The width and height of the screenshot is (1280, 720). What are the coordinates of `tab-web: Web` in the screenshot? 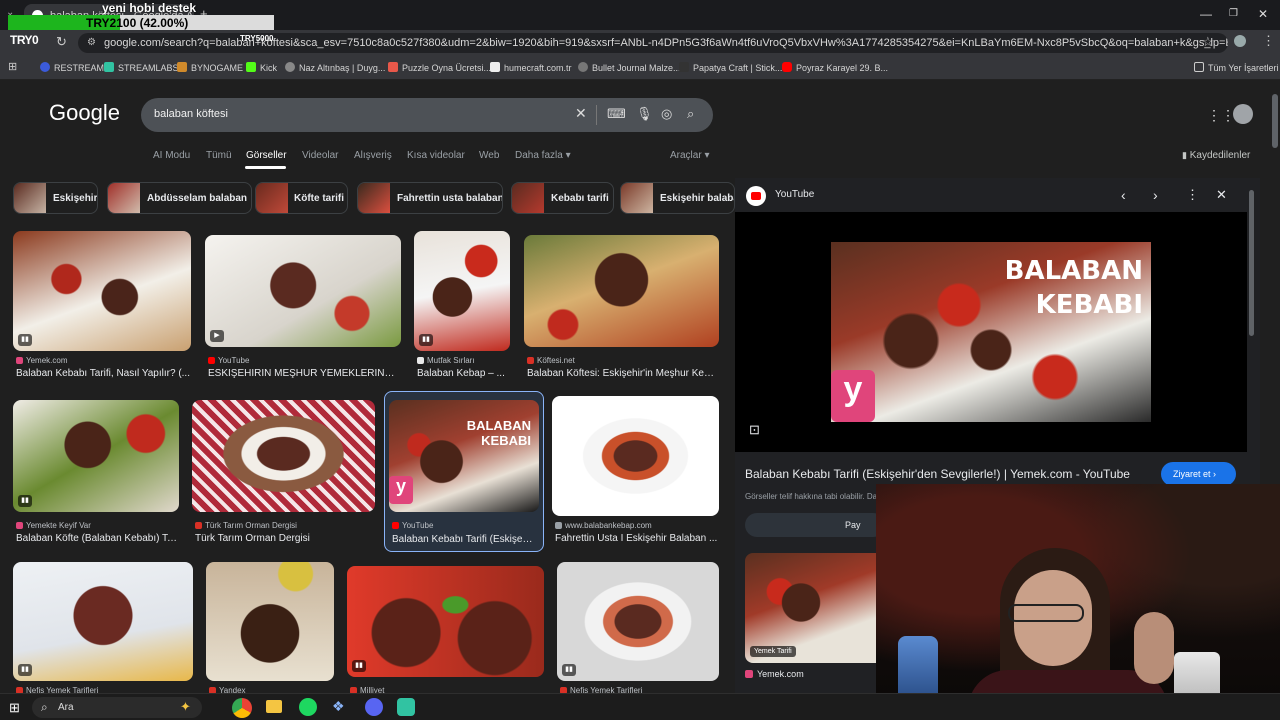 It's located at (489, 155).